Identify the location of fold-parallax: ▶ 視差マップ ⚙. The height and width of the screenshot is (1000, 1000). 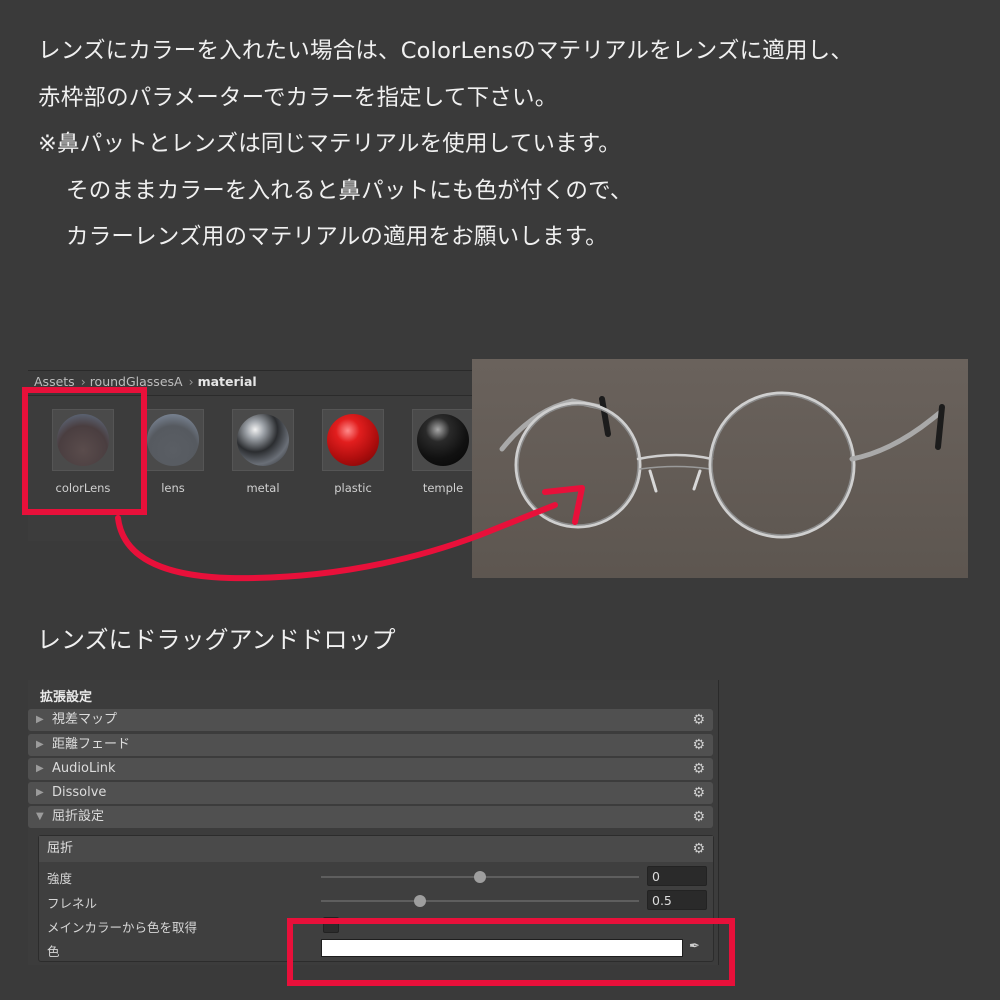
(370, 720).